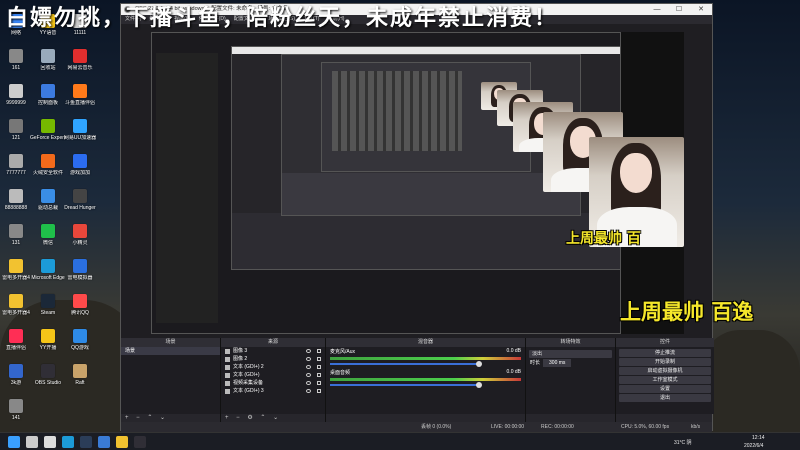  What do you see at coordinates (80, 102) in the screenshot?
I see `desktop-icon: 斗鱼直播伴侣` at bounding box center [80, 102].